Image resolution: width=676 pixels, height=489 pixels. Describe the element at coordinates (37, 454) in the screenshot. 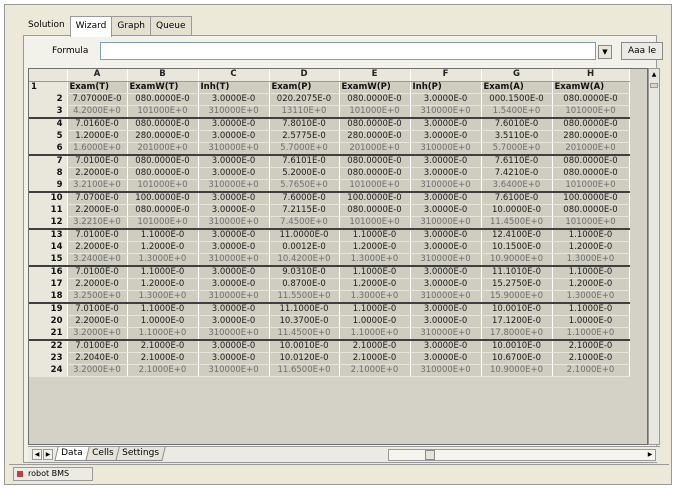

I see `first-sheet-button: ◀` at that location.